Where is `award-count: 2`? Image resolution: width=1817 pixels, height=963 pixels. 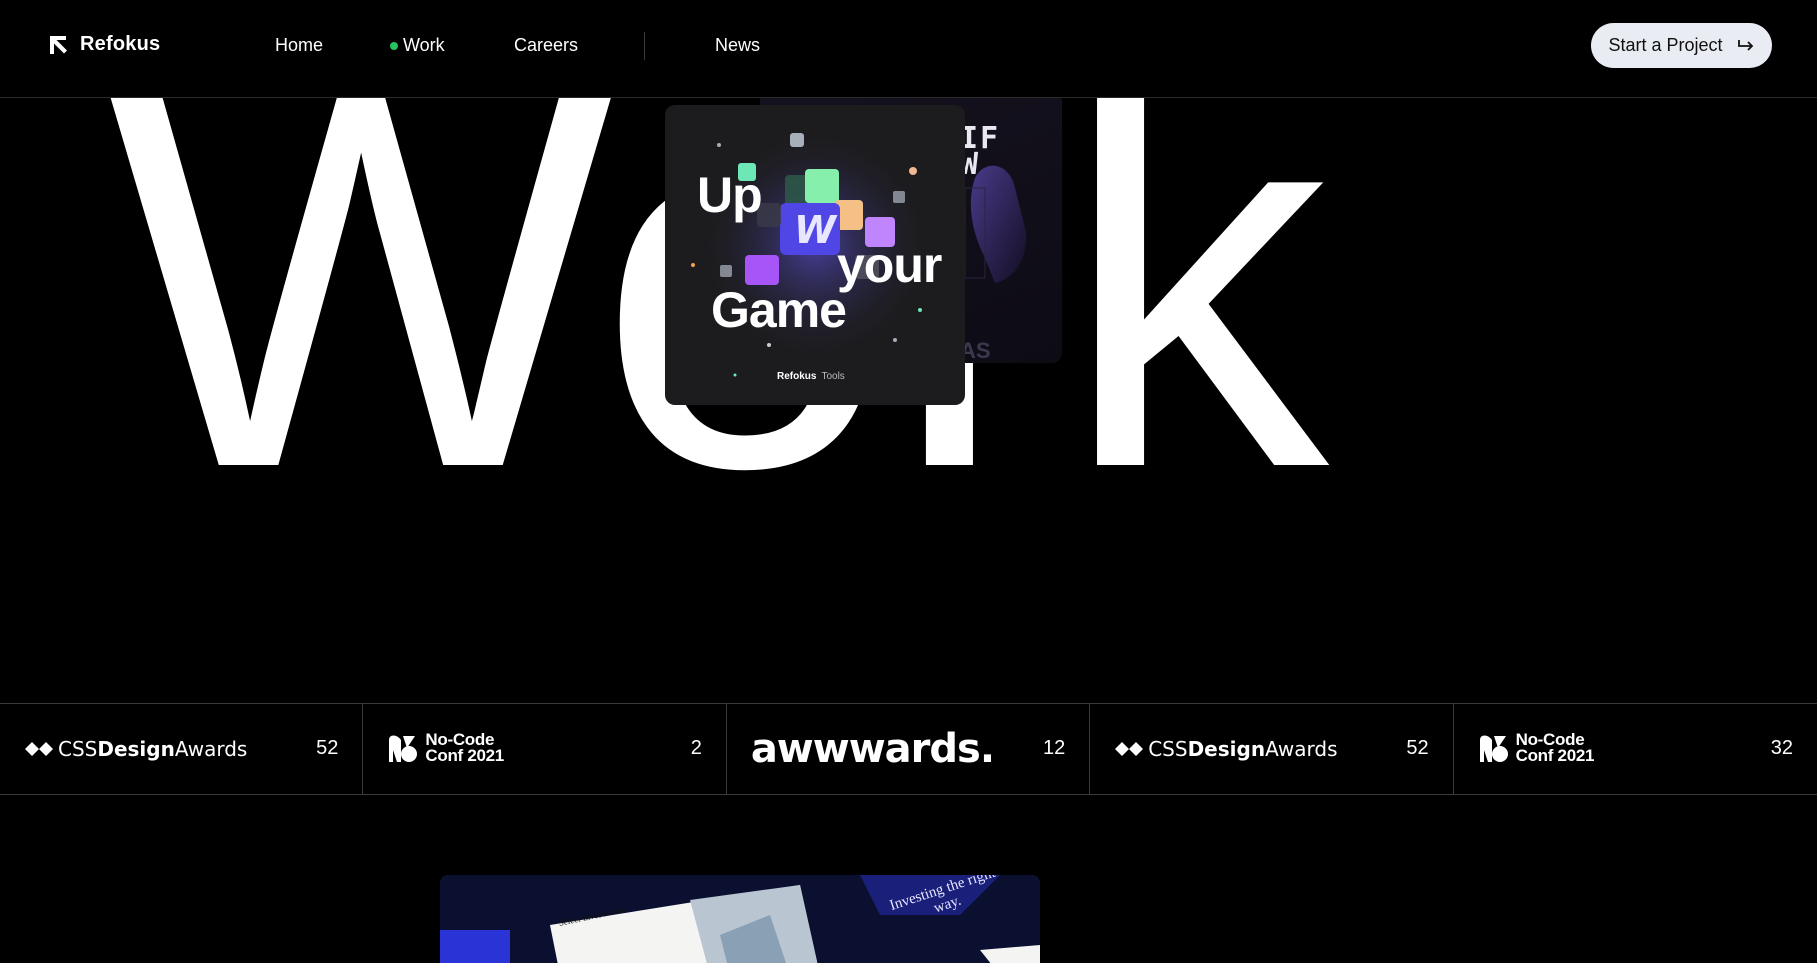
award-count: 2 is located at coordinates (696, 748).